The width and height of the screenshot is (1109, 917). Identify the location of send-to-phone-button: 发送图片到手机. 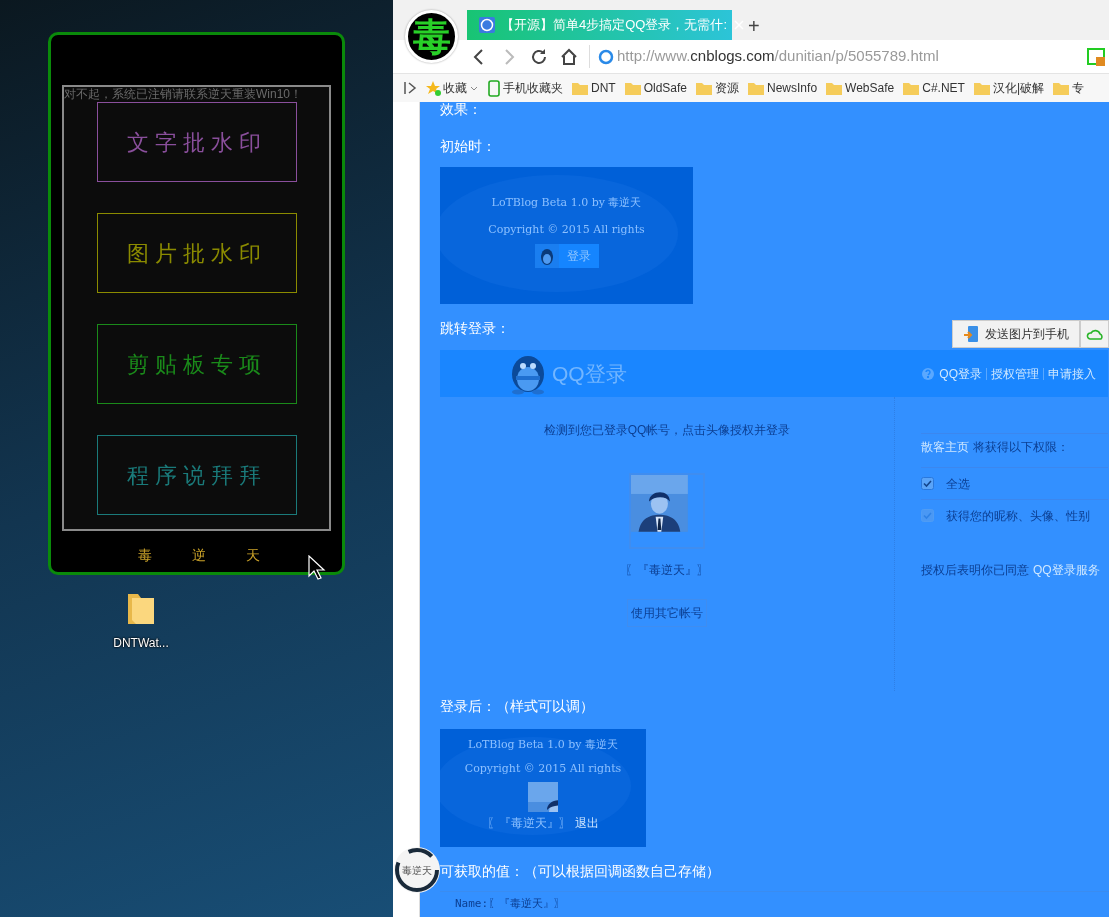
(1016, 334).